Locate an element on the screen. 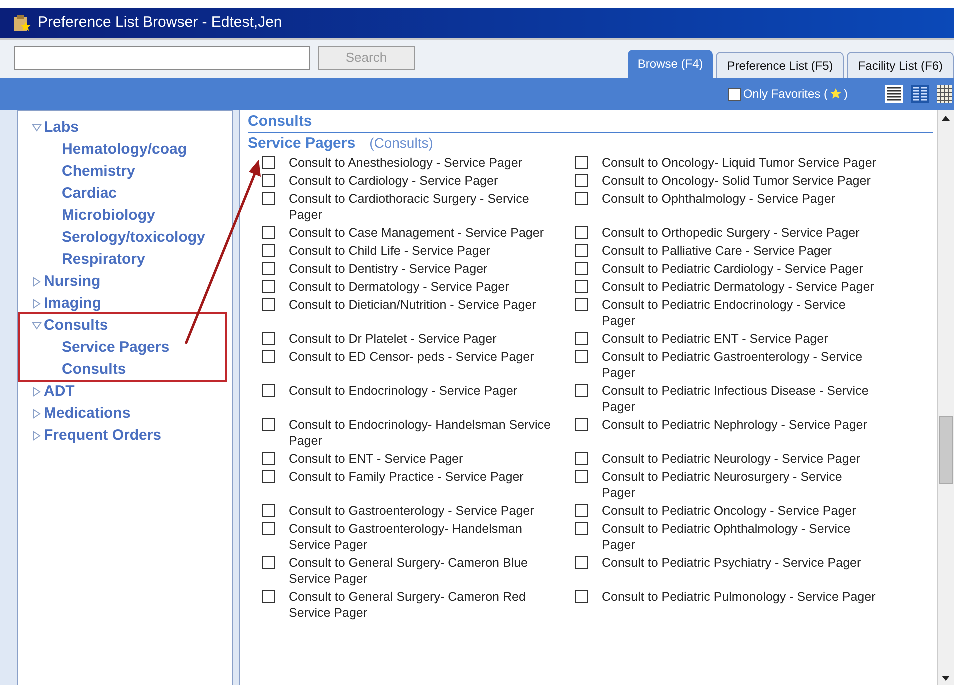  order-label: Consult to Oncology- Liquid Tumor Service Pager is located at coordinates (740, 163).